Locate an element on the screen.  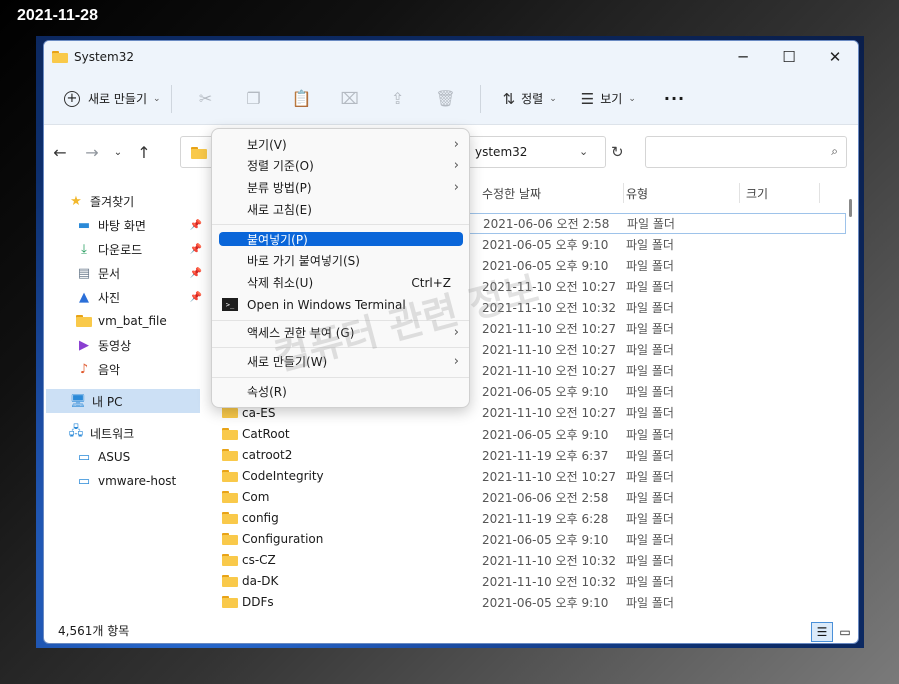
sidebar-item-label: 즐겨찾기 is located at coordinates (112, 201).